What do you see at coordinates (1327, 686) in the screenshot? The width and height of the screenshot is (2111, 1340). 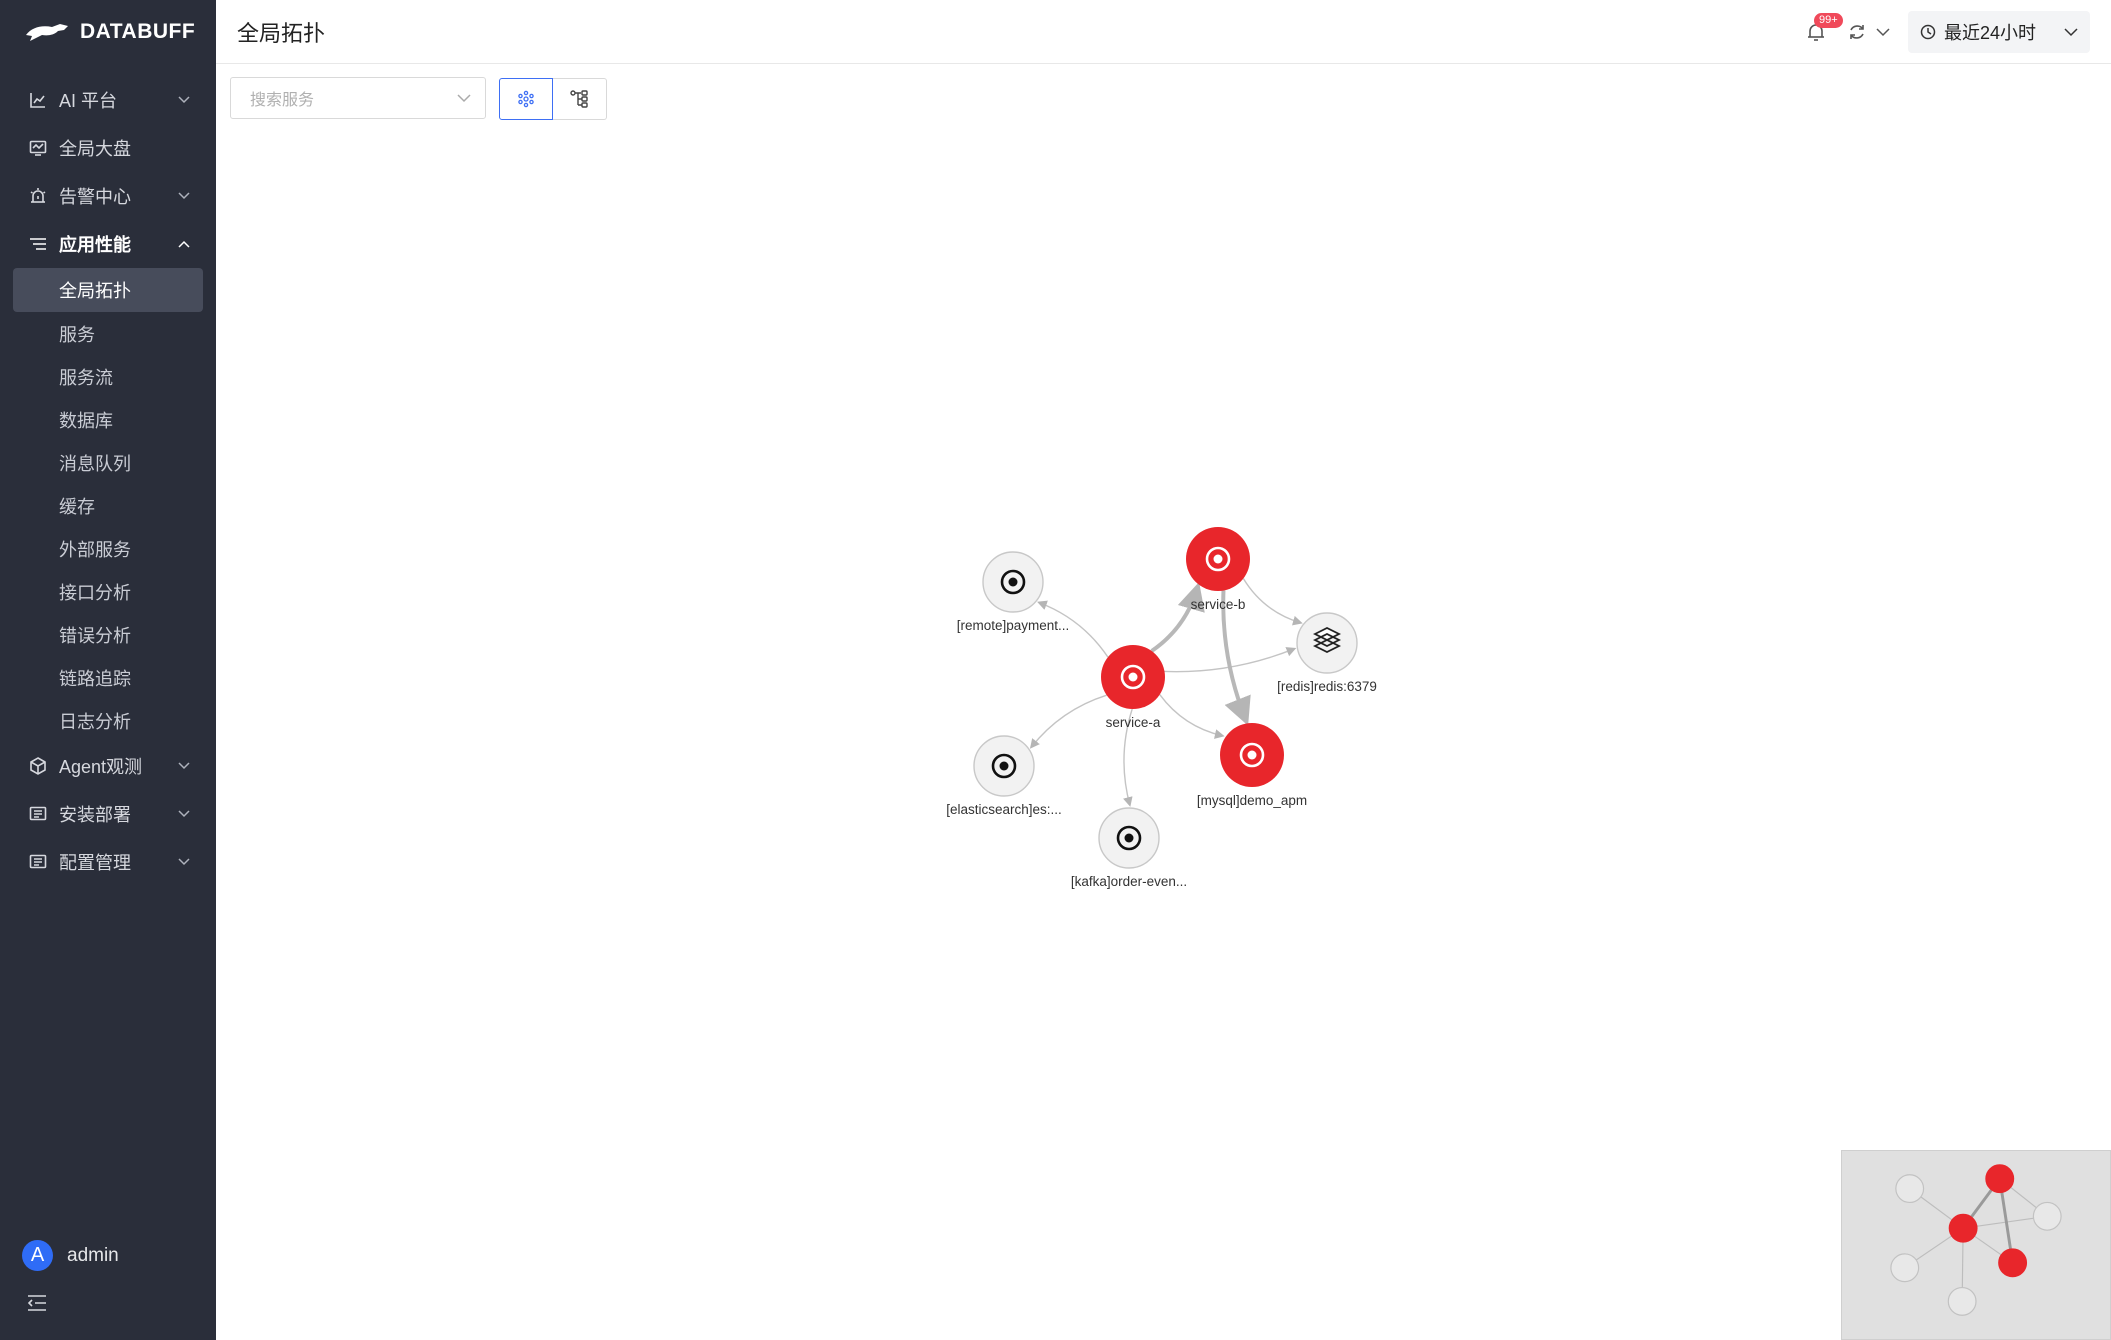 I see `node-label: [redis]redis:6379` at bounding box center [1327, 686].